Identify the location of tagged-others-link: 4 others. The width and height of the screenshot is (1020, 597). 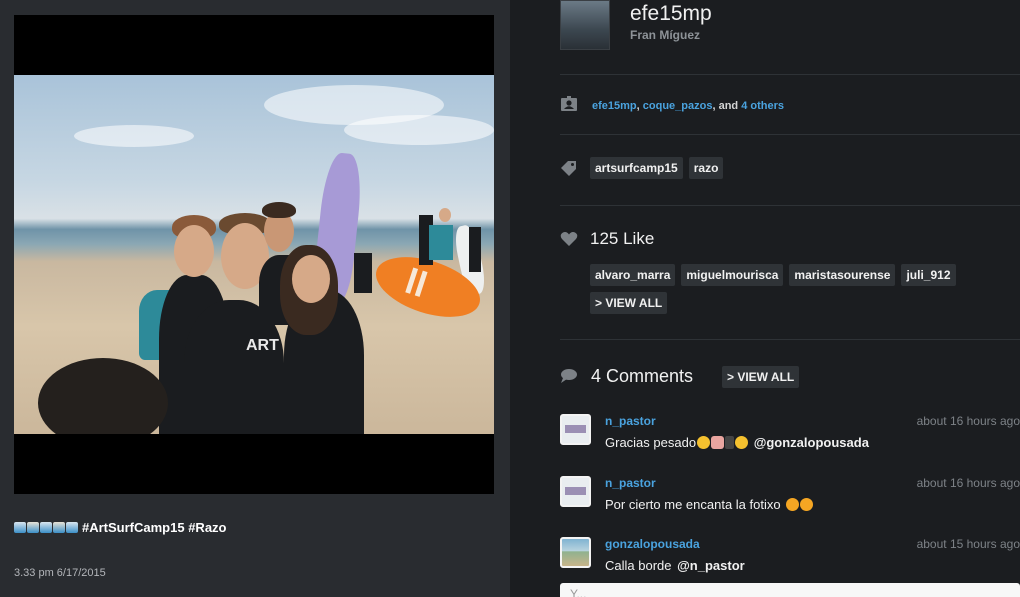
(762, 106).